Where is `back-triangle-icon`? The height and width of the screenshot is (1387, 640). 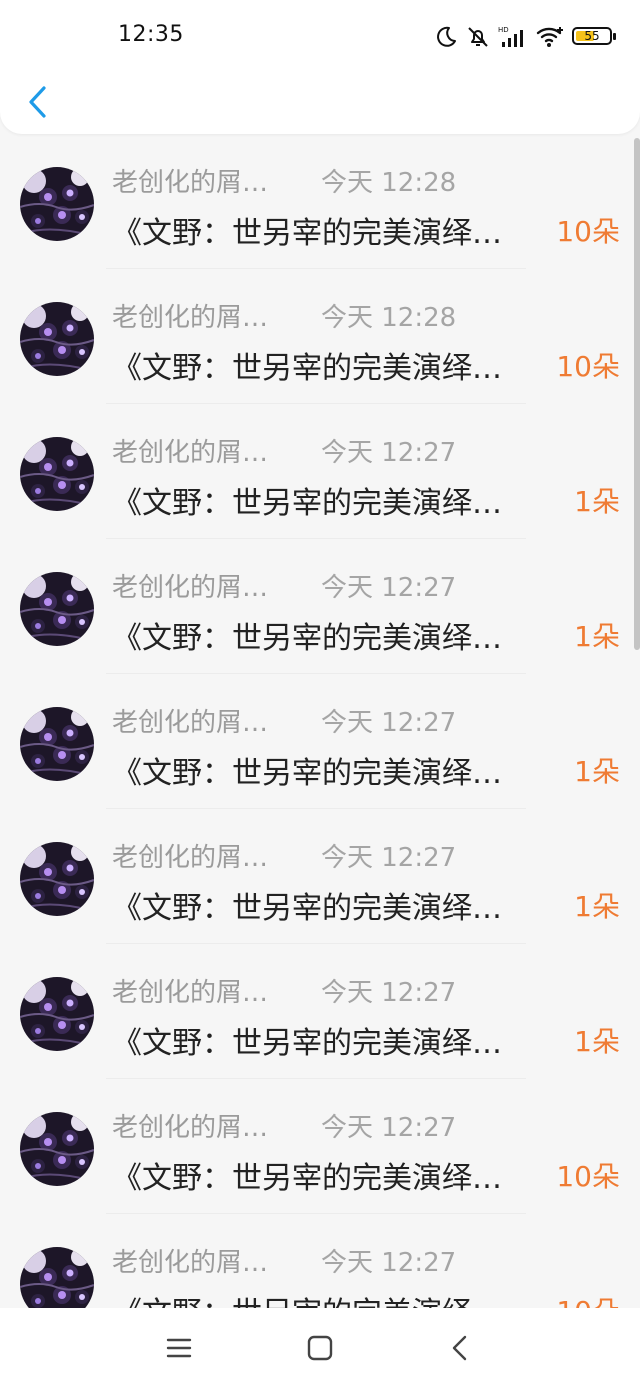
back-triangle-icon is located at coordinates (459, 1348).